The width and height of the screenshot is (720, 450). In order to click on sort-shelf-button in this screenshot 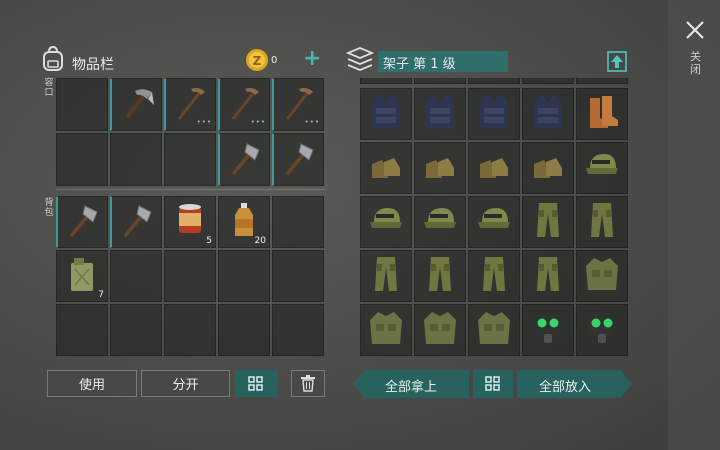, I will do `click(493, 384)`.